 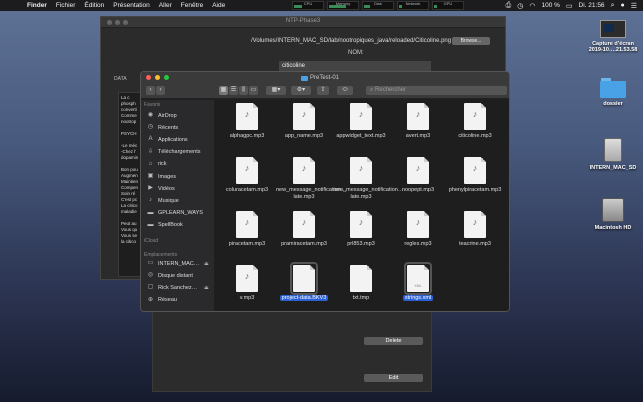 I want to click on sidebar-item-label: SpellBook, so click(x=170, y=225).